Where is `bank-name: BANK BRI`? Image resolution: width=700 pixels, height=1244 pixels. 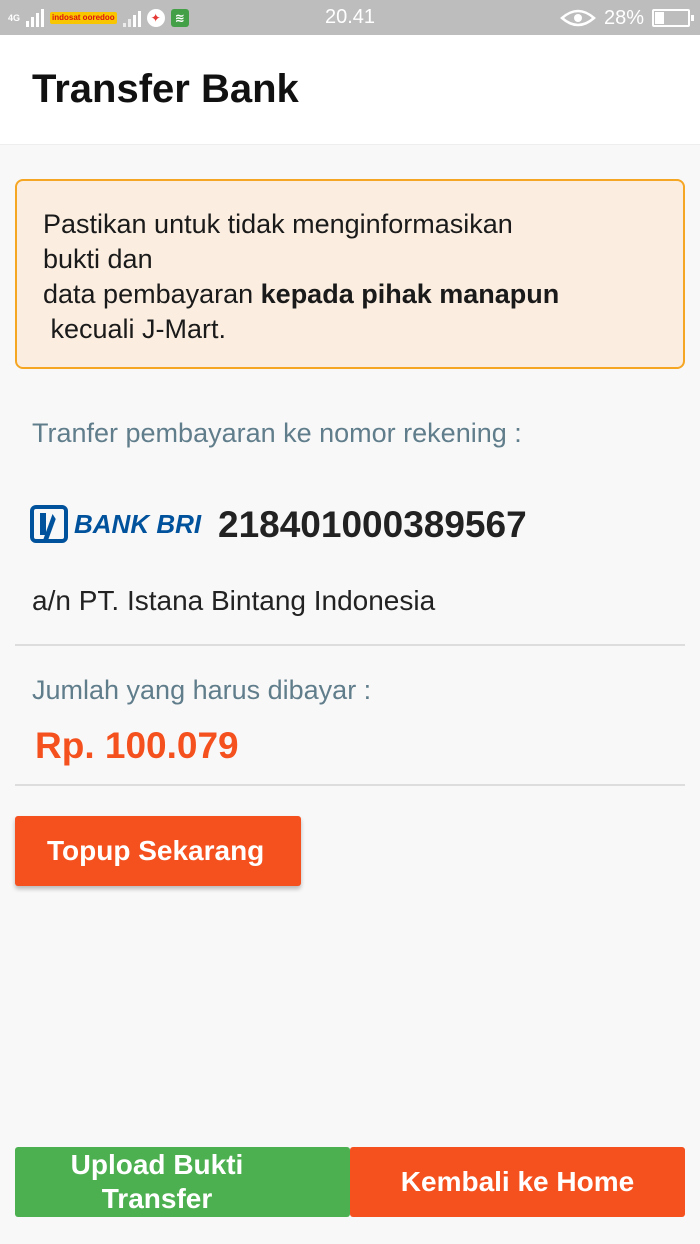 bank-name: BANK BRI is located at coordinates (138, 523).